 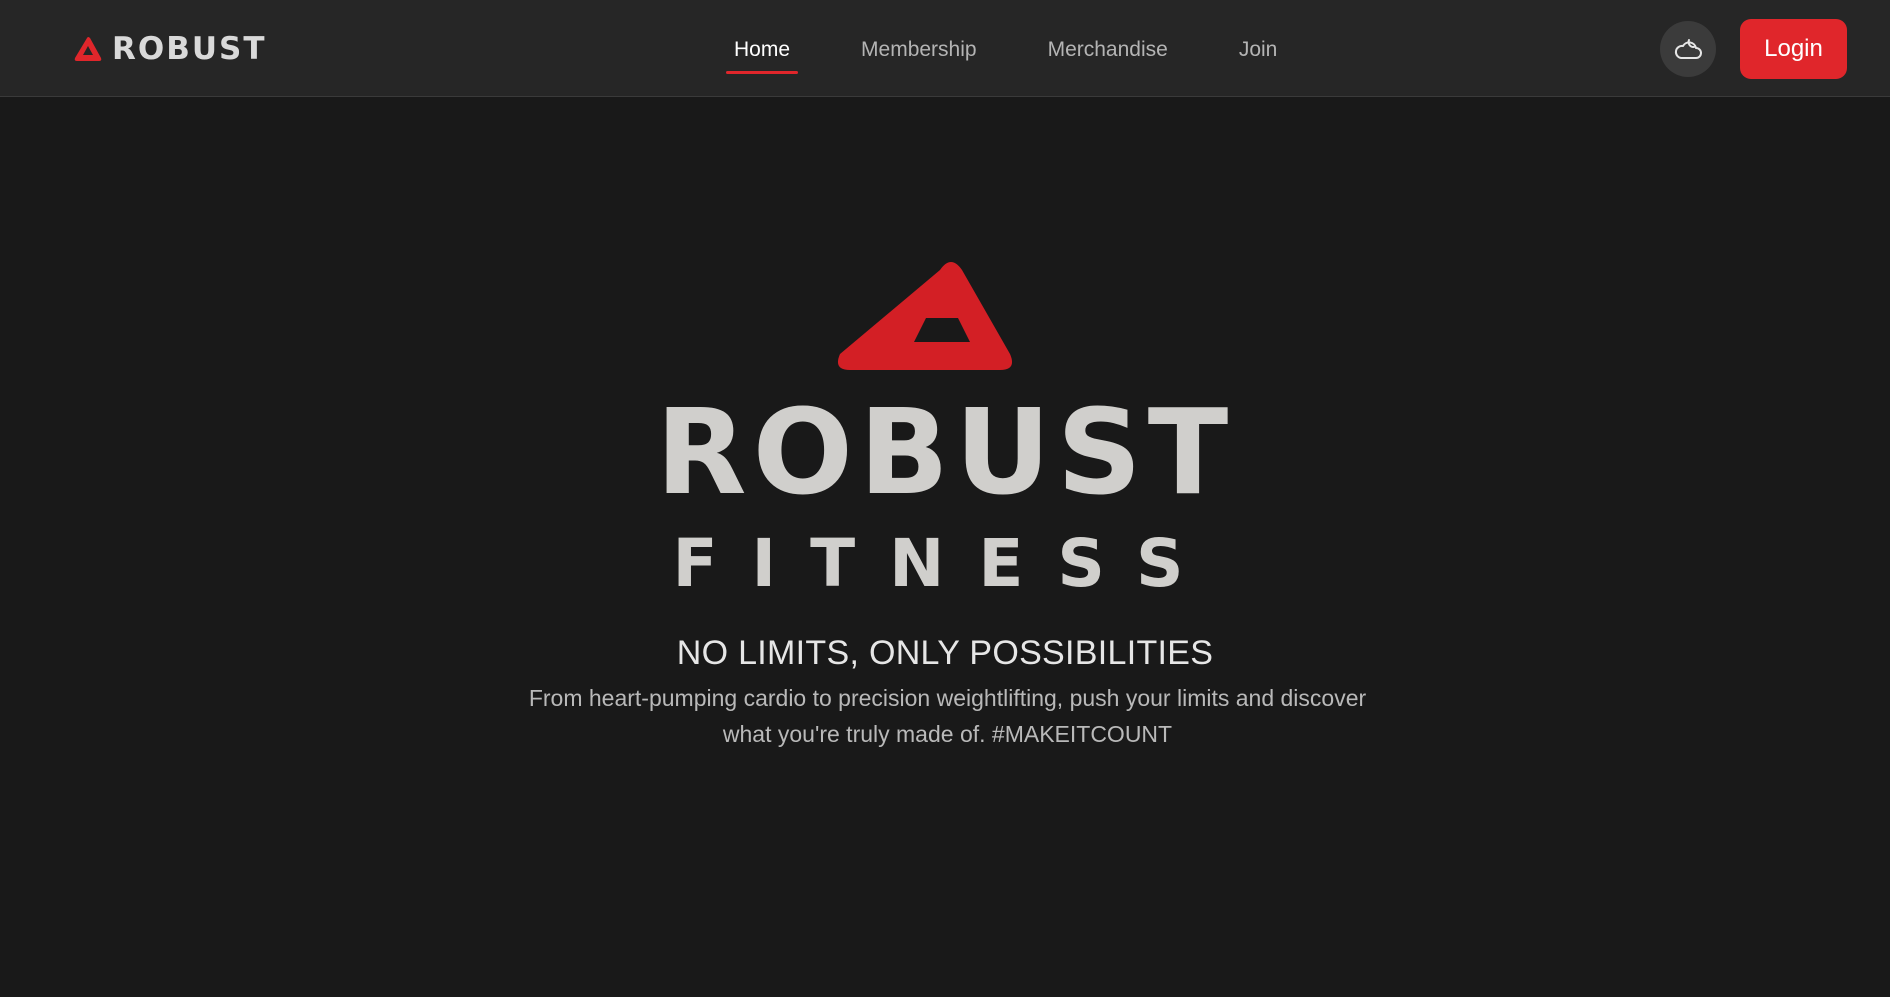 I want to click on robust-fitness-logo: ROBUST FITNESS, so click(x=945, y=430).